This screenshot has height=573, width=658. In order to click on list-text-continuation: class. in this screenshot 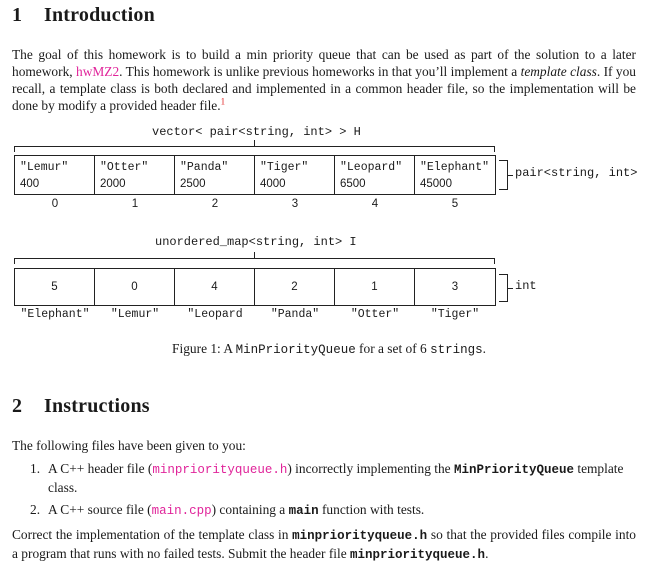, I will do `click(63, 487)`.